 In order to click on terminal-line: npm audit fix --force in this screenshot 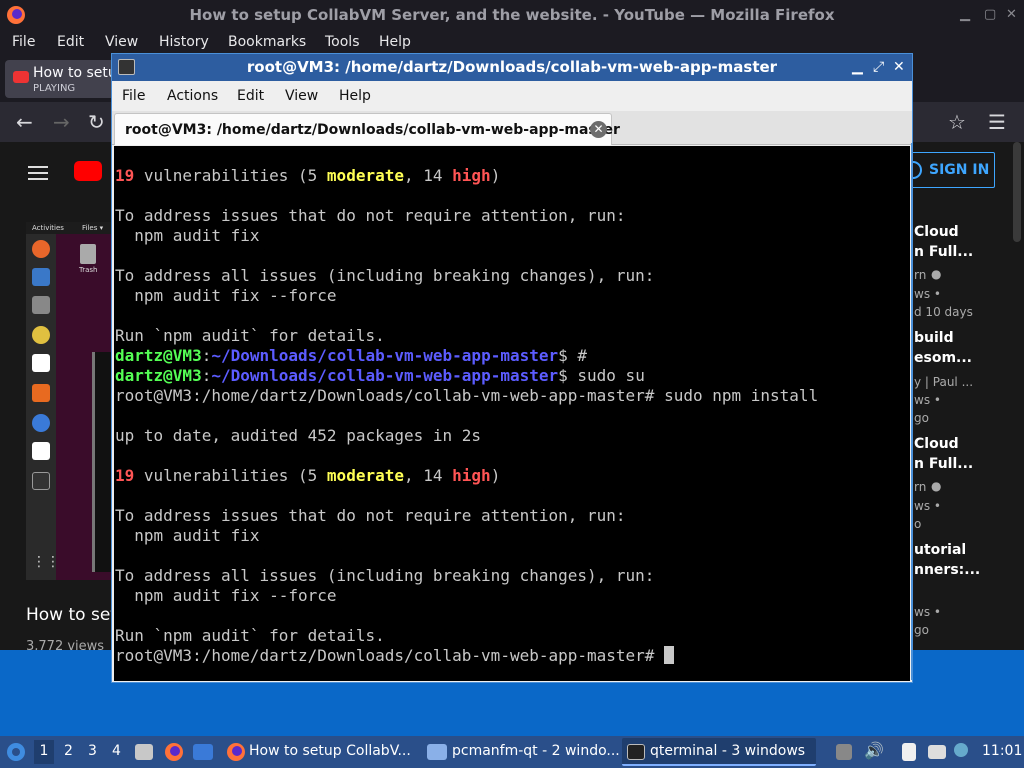, I will do `click(512, 296)`.